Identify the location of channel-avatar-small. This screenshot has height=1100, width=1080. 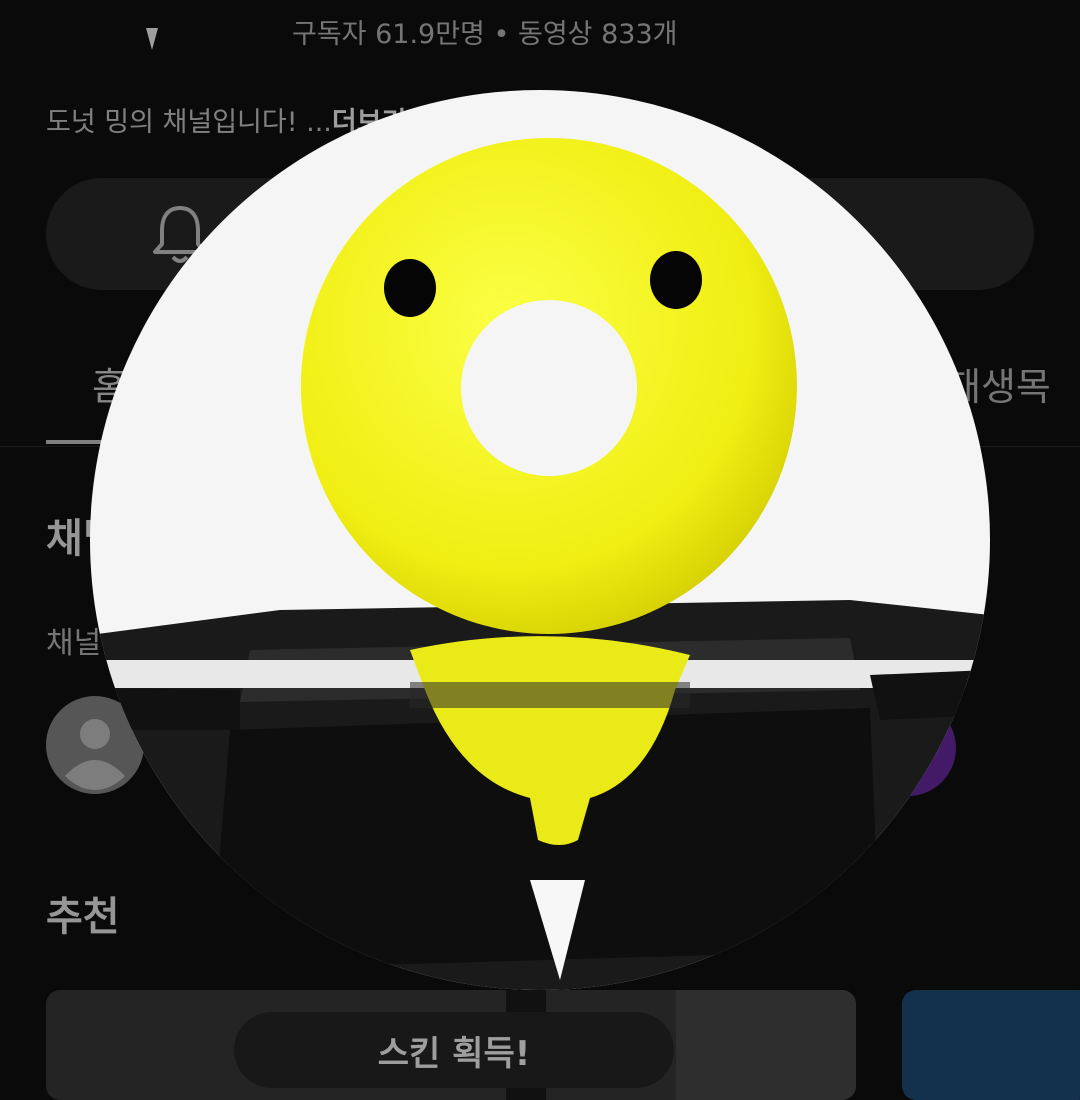
(152, 35).